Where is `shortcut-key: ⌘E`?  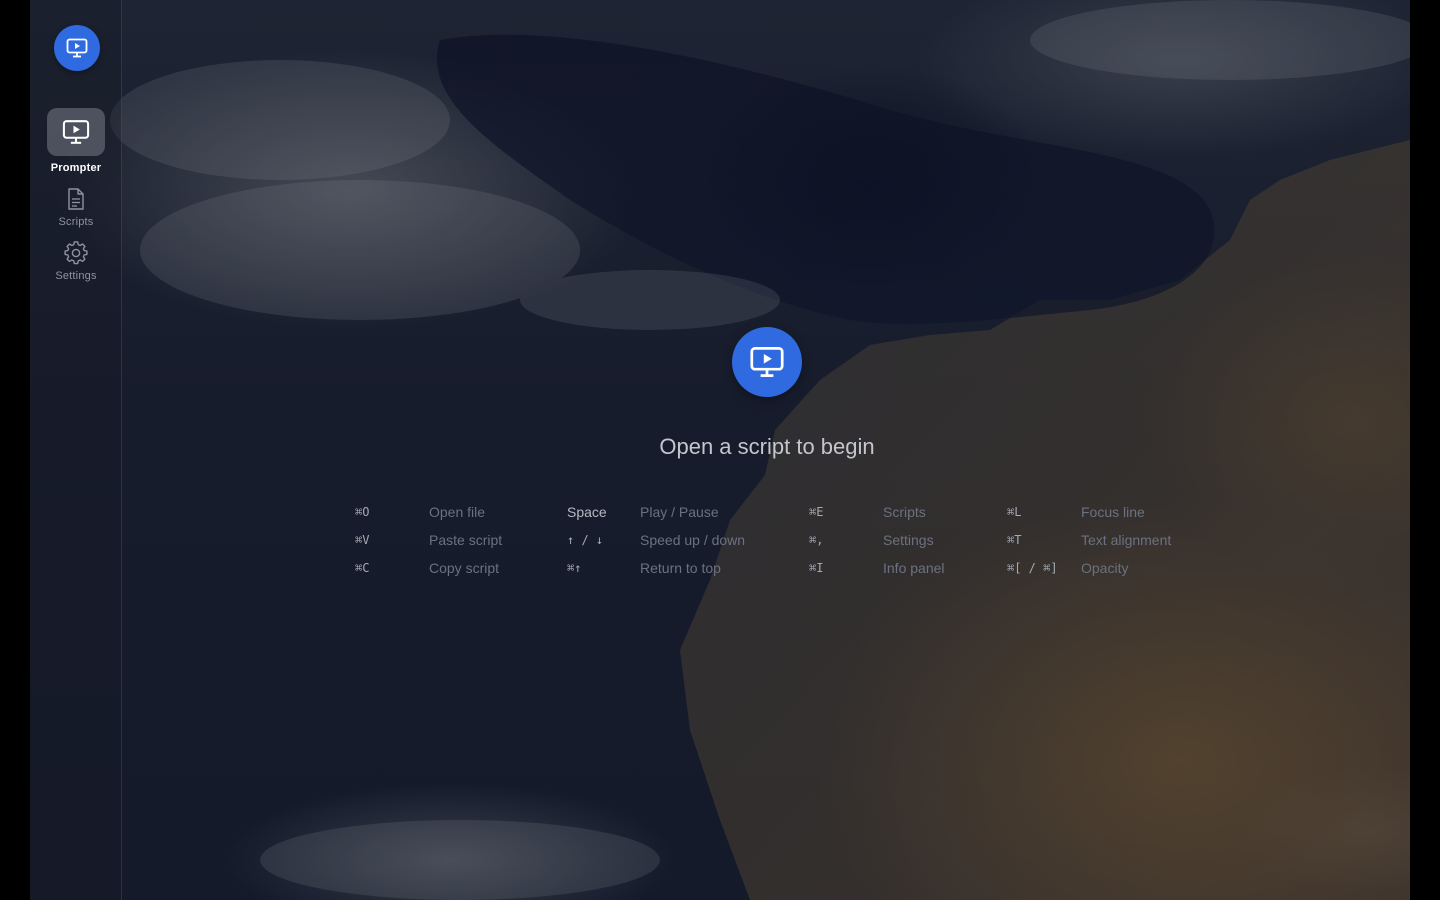
shortcut-key: ⌘E is located at coordinates (816, 512).